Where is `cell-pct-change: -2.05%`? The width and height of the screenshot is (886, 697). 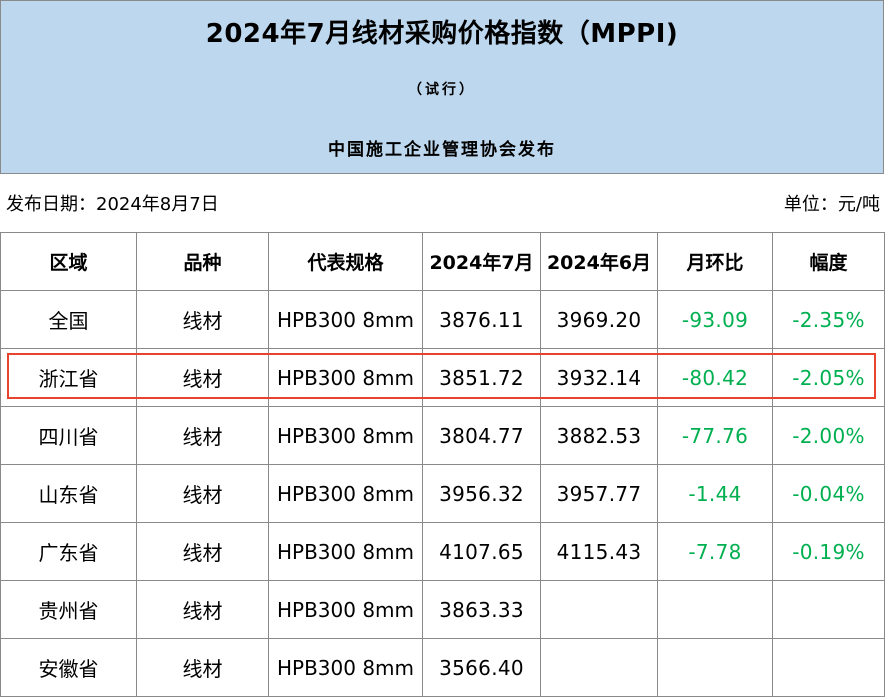
cell-pct-change: -2.05% is located at coordinates (828, 377).